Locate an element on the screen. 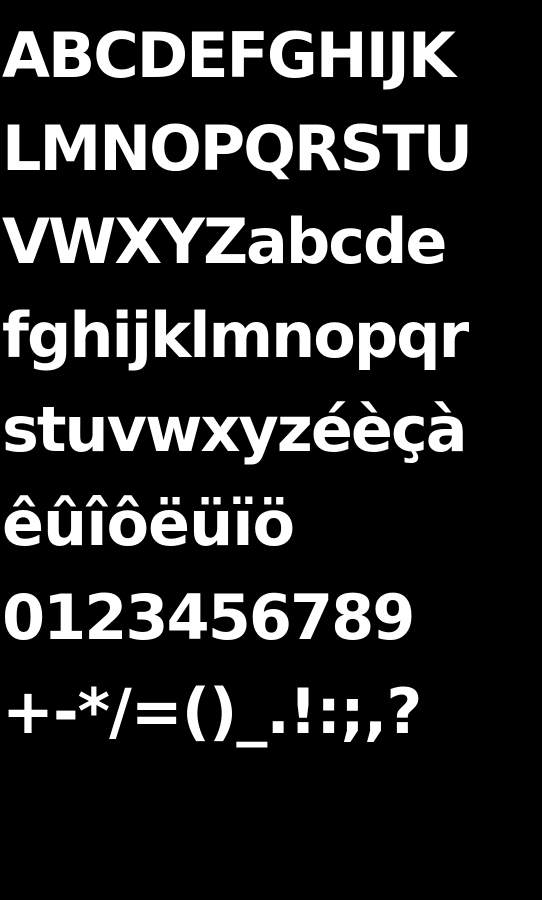 The image size is (542, 900). specimen-line-digits: 0123456789 is located at coordinates (208, 617).